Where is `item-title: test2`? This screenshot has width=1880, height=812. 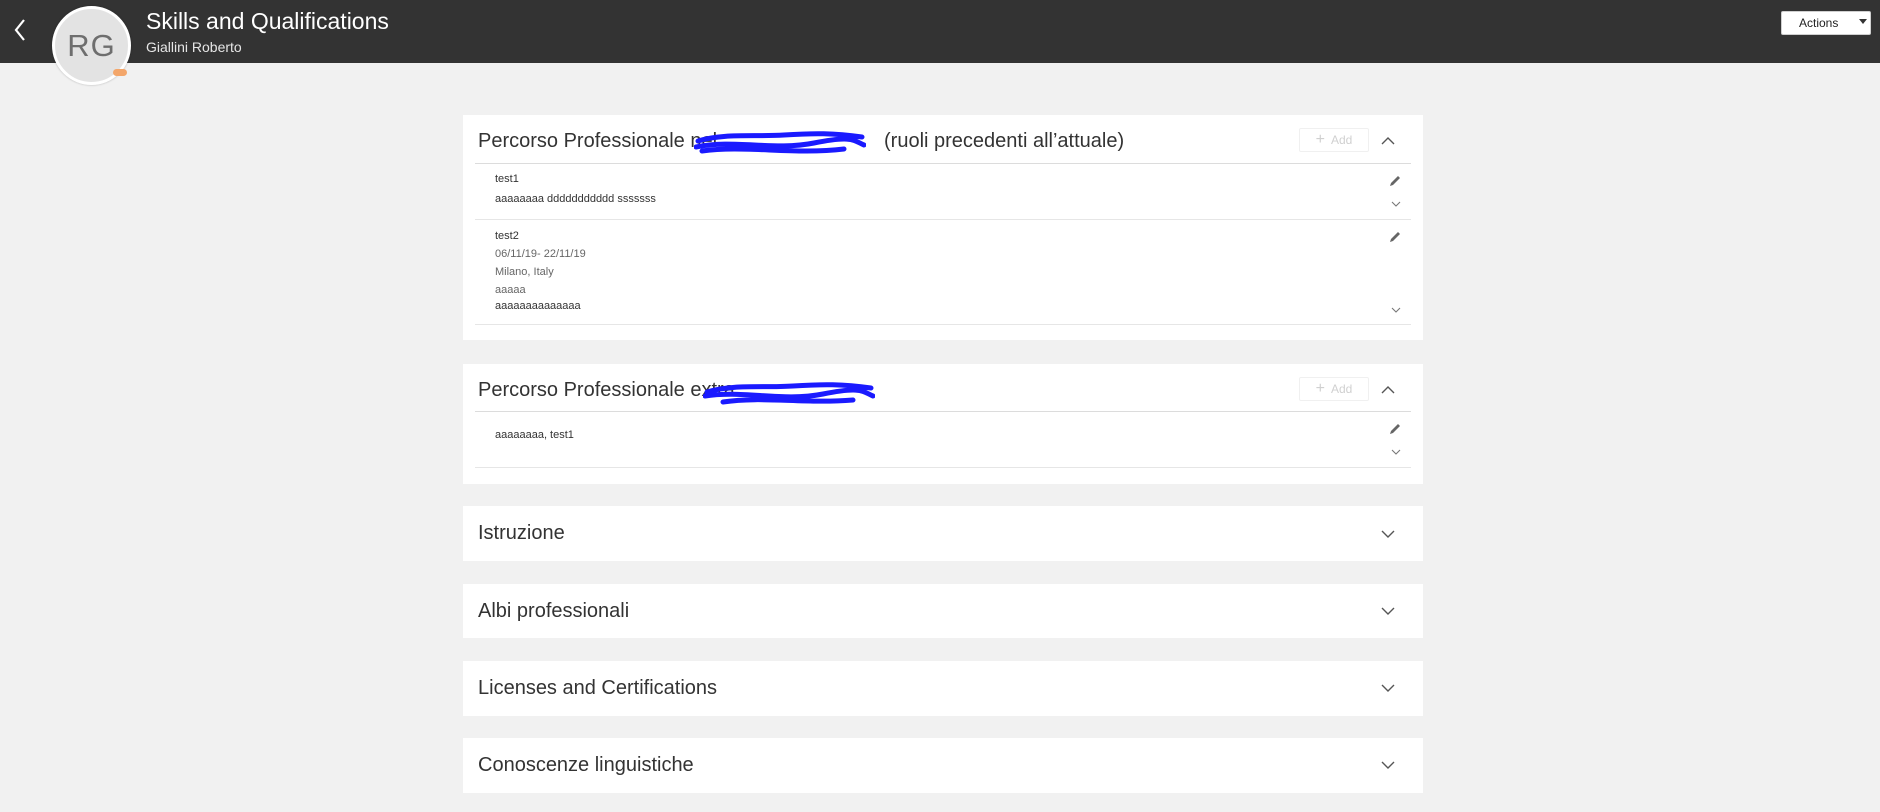 item-title: test2 is located at coordinates (507, 236).